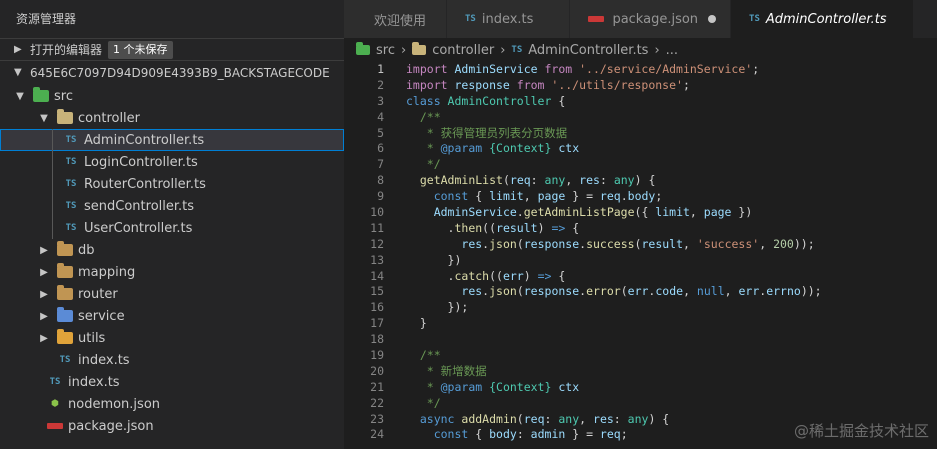 The height and width of the screenshot is (449, 937). What do you see at coordinates (172, 49) in the screenshot?
I see `open-editors-section: ▶ 打开的编辑器 1 个未保存` at bounding box center [172, 49].